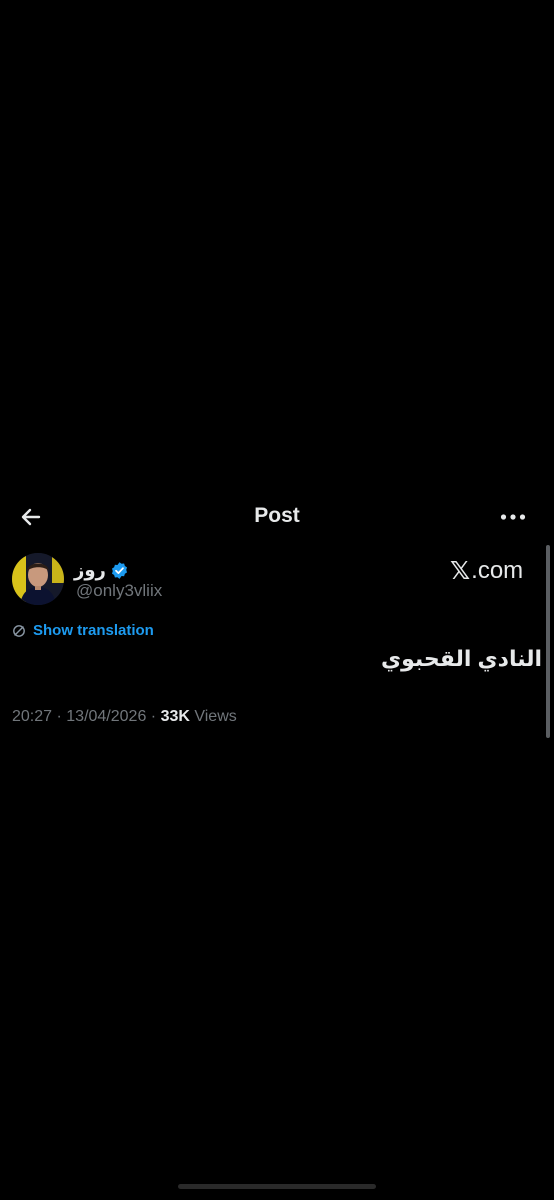 Image resolution: width=554 pixels, height=1200 pixels. Describe the element at coordinates (175, 716) in the screenshot. I see `views-count: 33K` at that location.